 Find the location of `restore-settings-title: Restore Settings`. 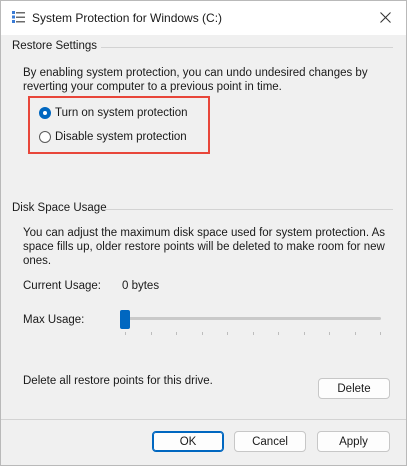

restore-settings-title: Restore Settings is located at coordinates (55, 46).